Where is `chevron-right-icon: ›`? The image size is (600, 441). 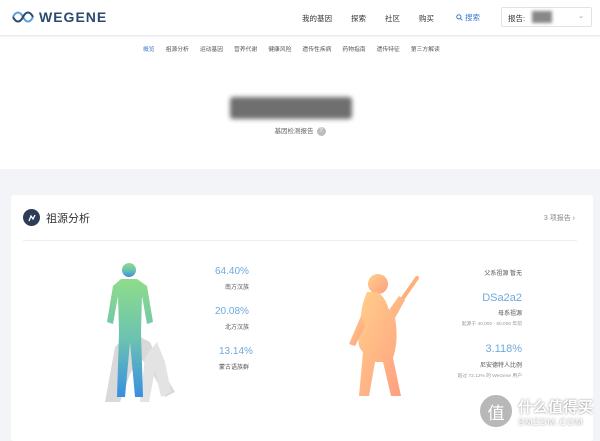 chevron-right-icon: › is located at coordinates (573, 218).